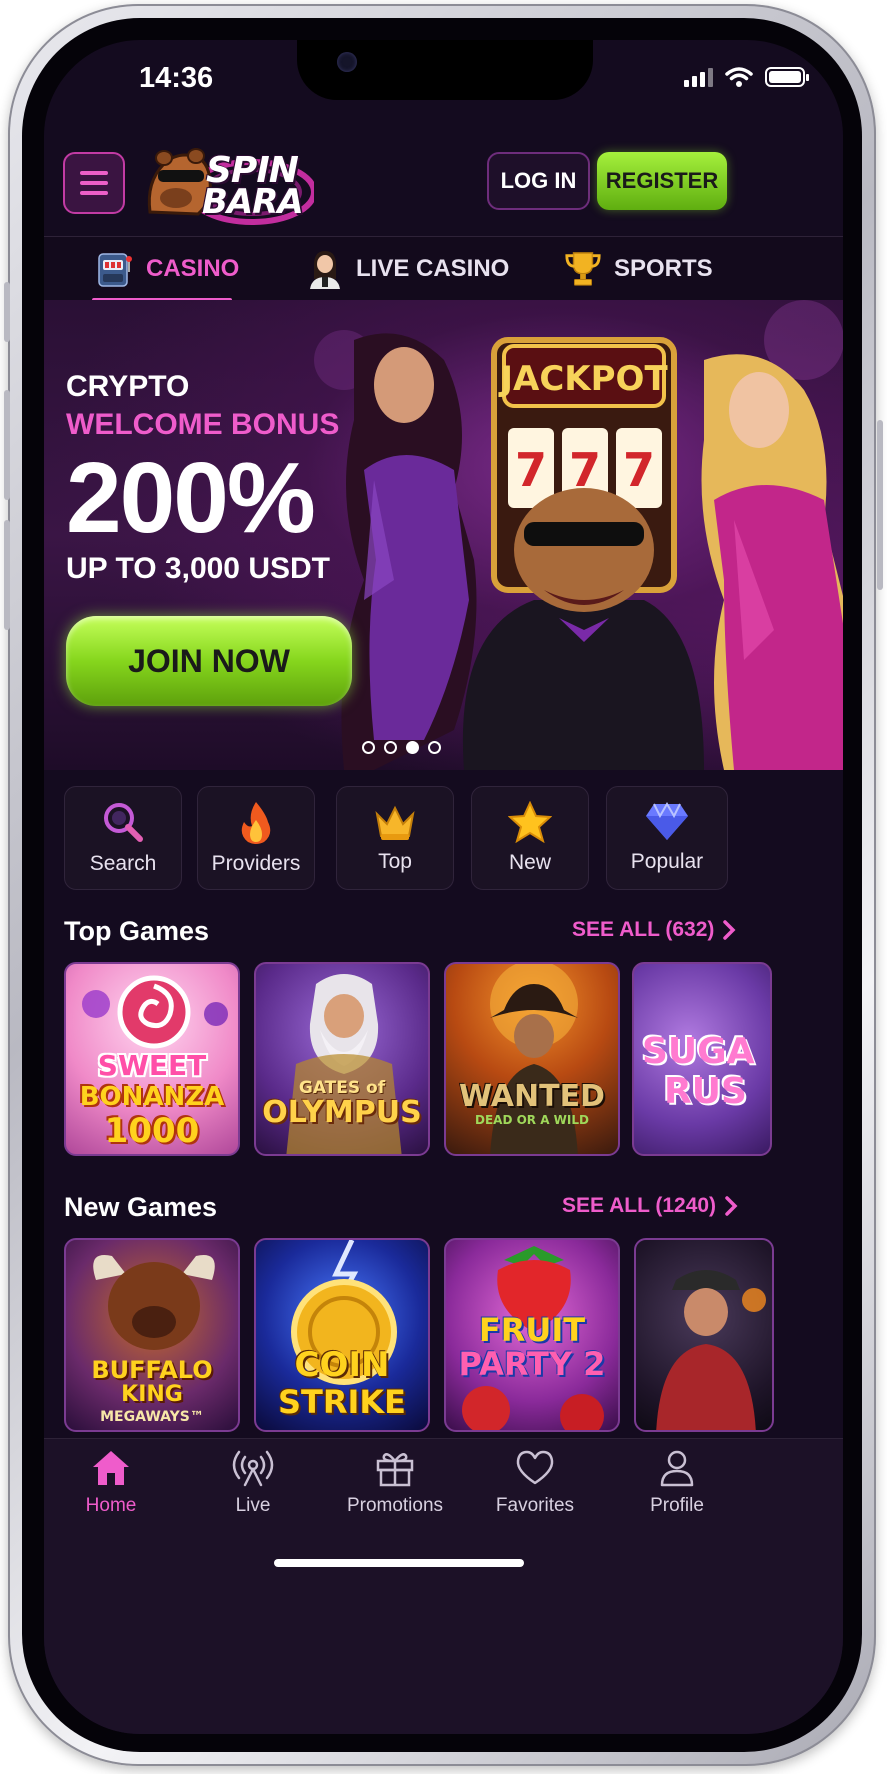  Describe the element at coordinates (176, 78) in the screenshot. I see `status-time: 14:36` at that location.